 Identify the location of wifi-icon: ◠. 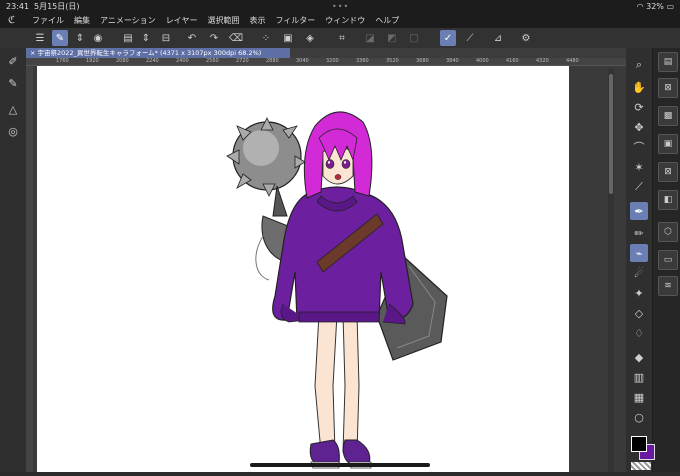
(640, 6).